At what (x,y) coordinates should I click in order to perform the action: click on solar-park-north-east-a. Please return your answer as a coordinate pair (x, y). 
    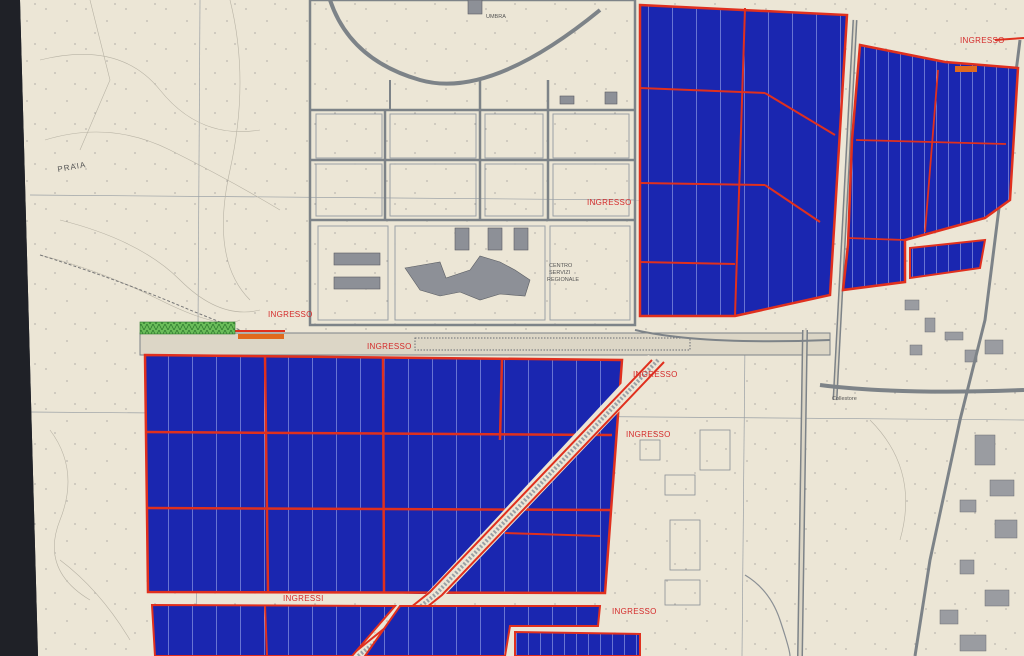
    Looking at the image, I should click on (743, 160).